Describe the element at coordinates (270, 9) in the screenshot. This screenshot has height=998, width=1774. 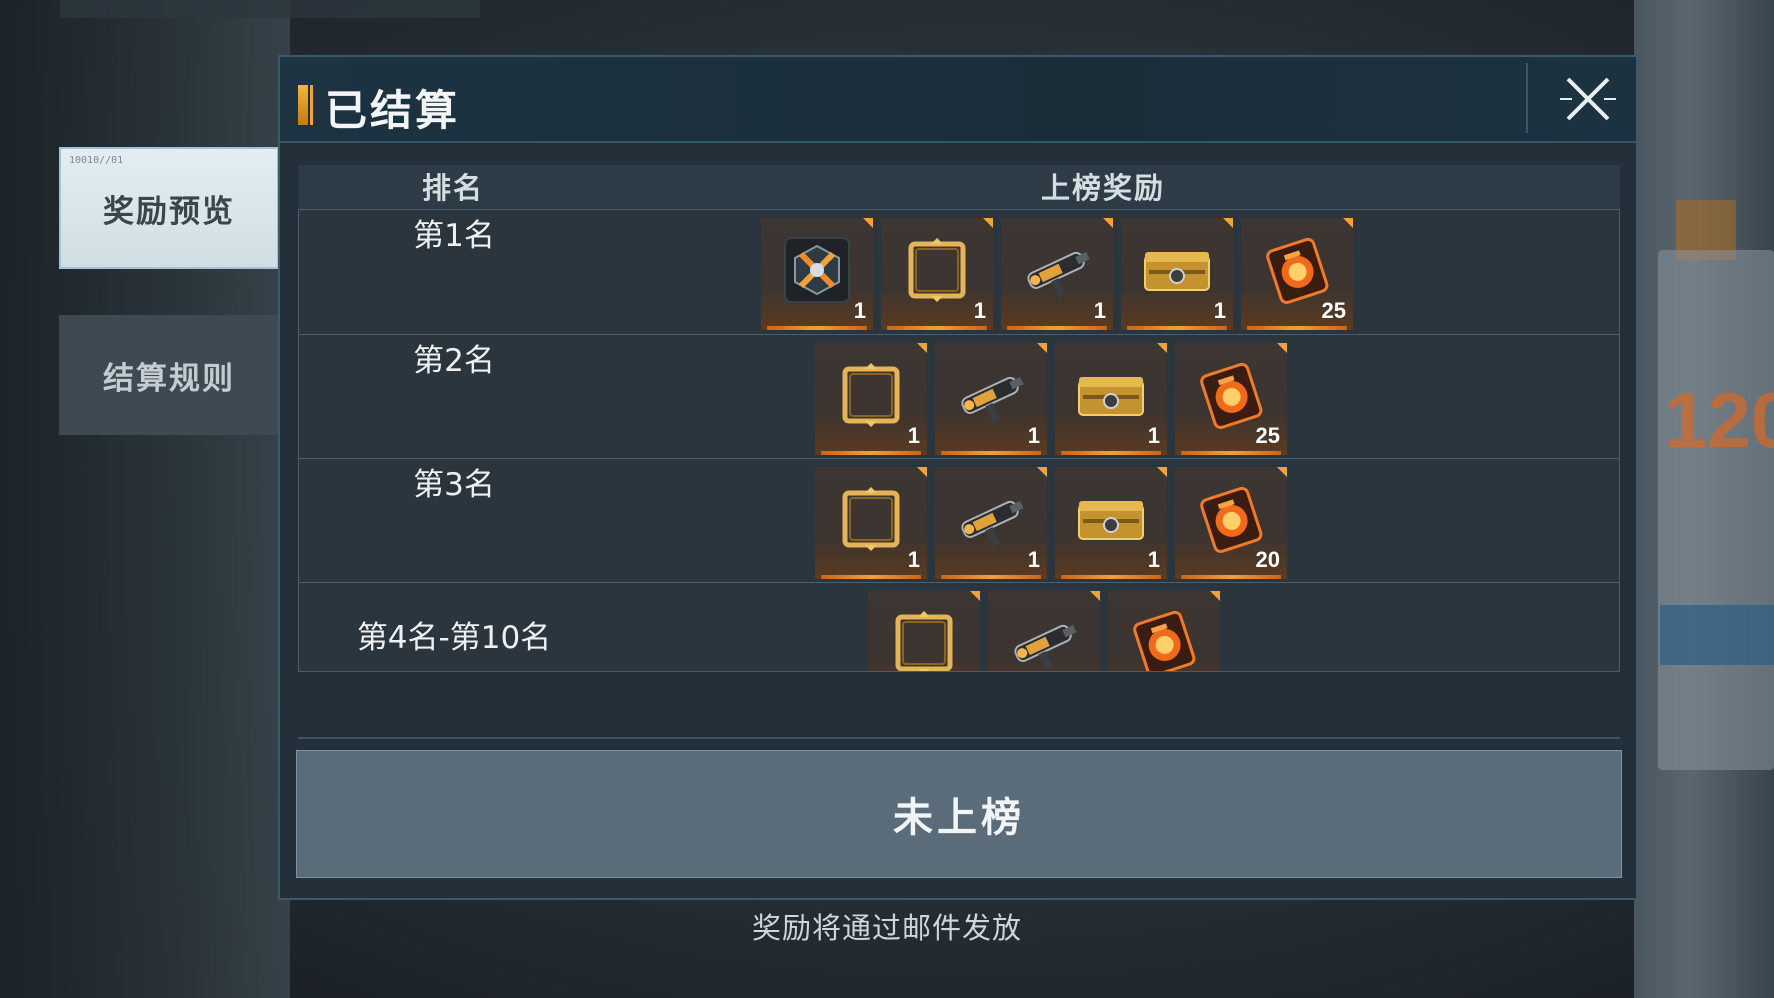
I see `background-top-strip` at that location.